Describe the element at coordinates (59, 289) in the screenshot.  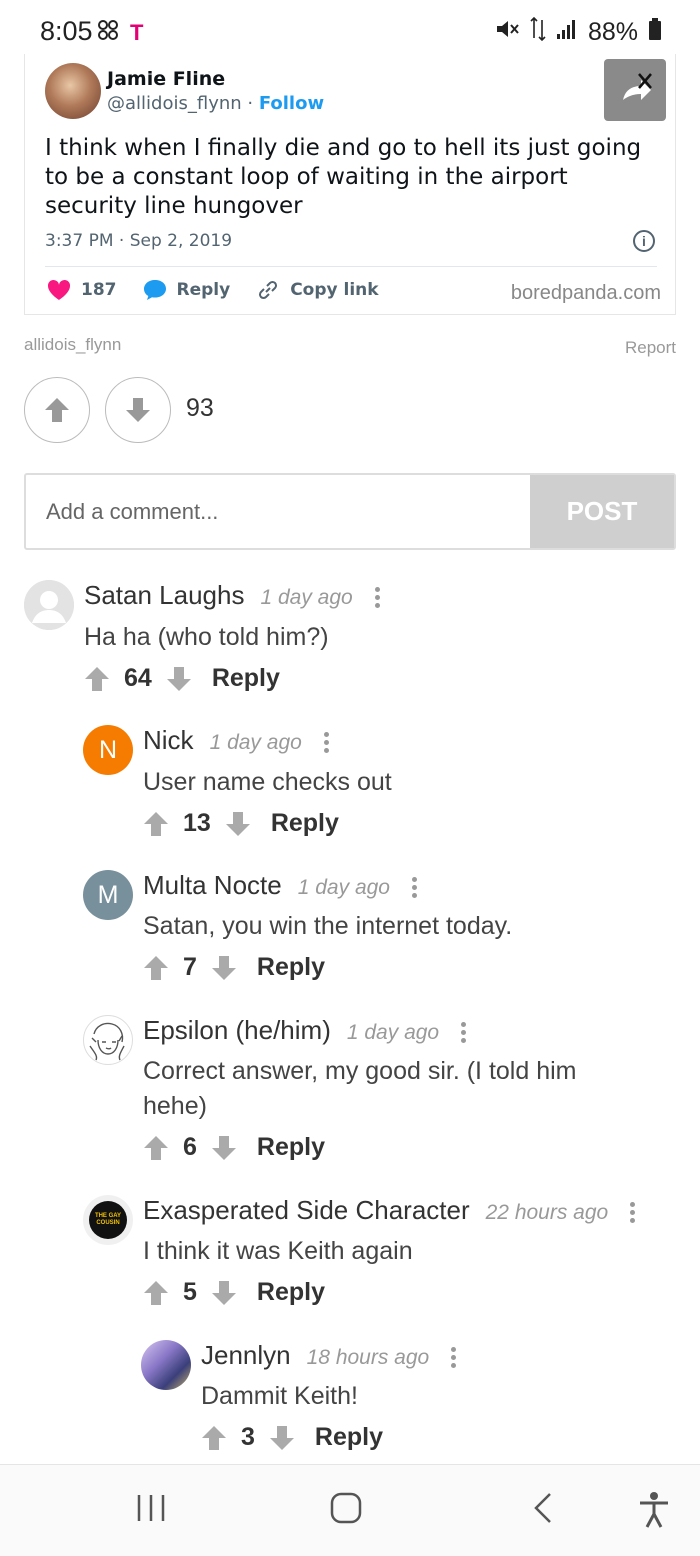
I see `heart-icon` at that location.